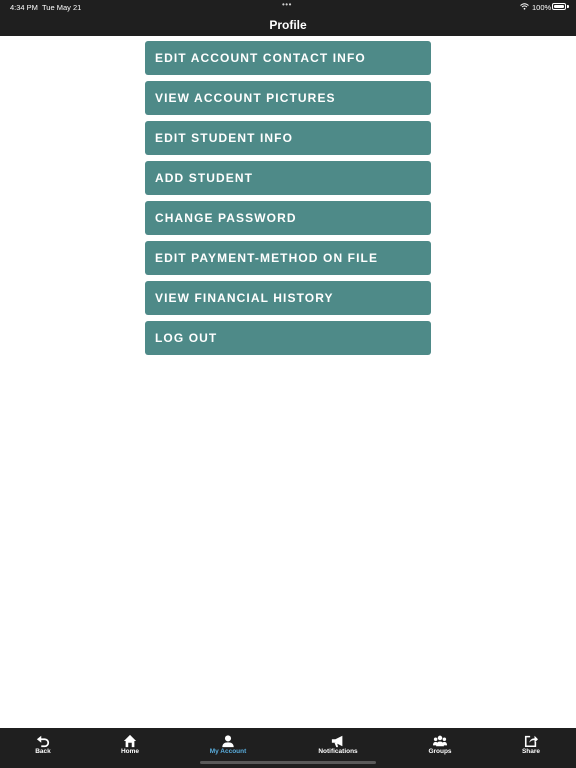 Image resolution: width=576 pixels, height=768 pixels. Describe the element at coordinates (288, 178) in the screenshot. I see `add-student-button: ADD STUDENT` at that location.